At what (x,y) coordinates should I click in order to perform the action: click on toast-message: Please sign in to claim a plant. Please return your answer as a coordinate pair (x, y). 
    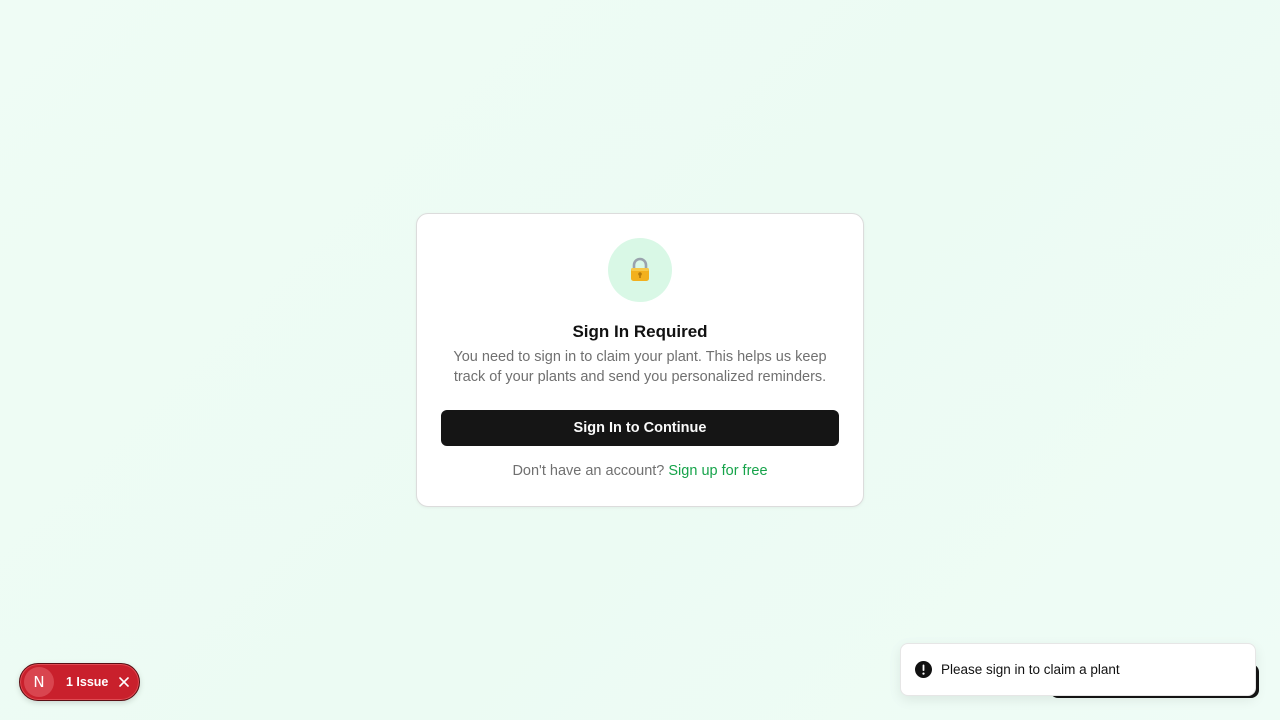
    Looking at the image, I should click on (1030, 669).